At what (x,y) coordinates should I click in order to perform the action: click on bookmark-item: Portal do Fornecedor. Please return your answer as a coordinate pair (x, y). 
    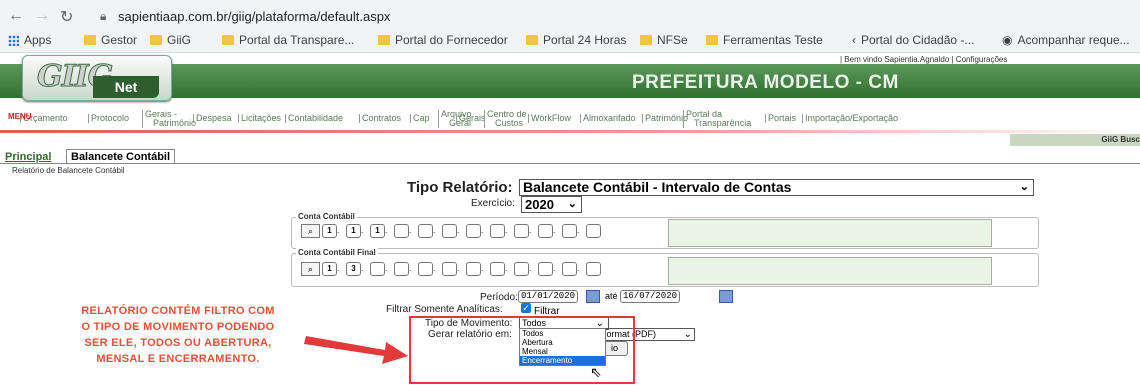
    Looking at the image, I should click on (443, 40).